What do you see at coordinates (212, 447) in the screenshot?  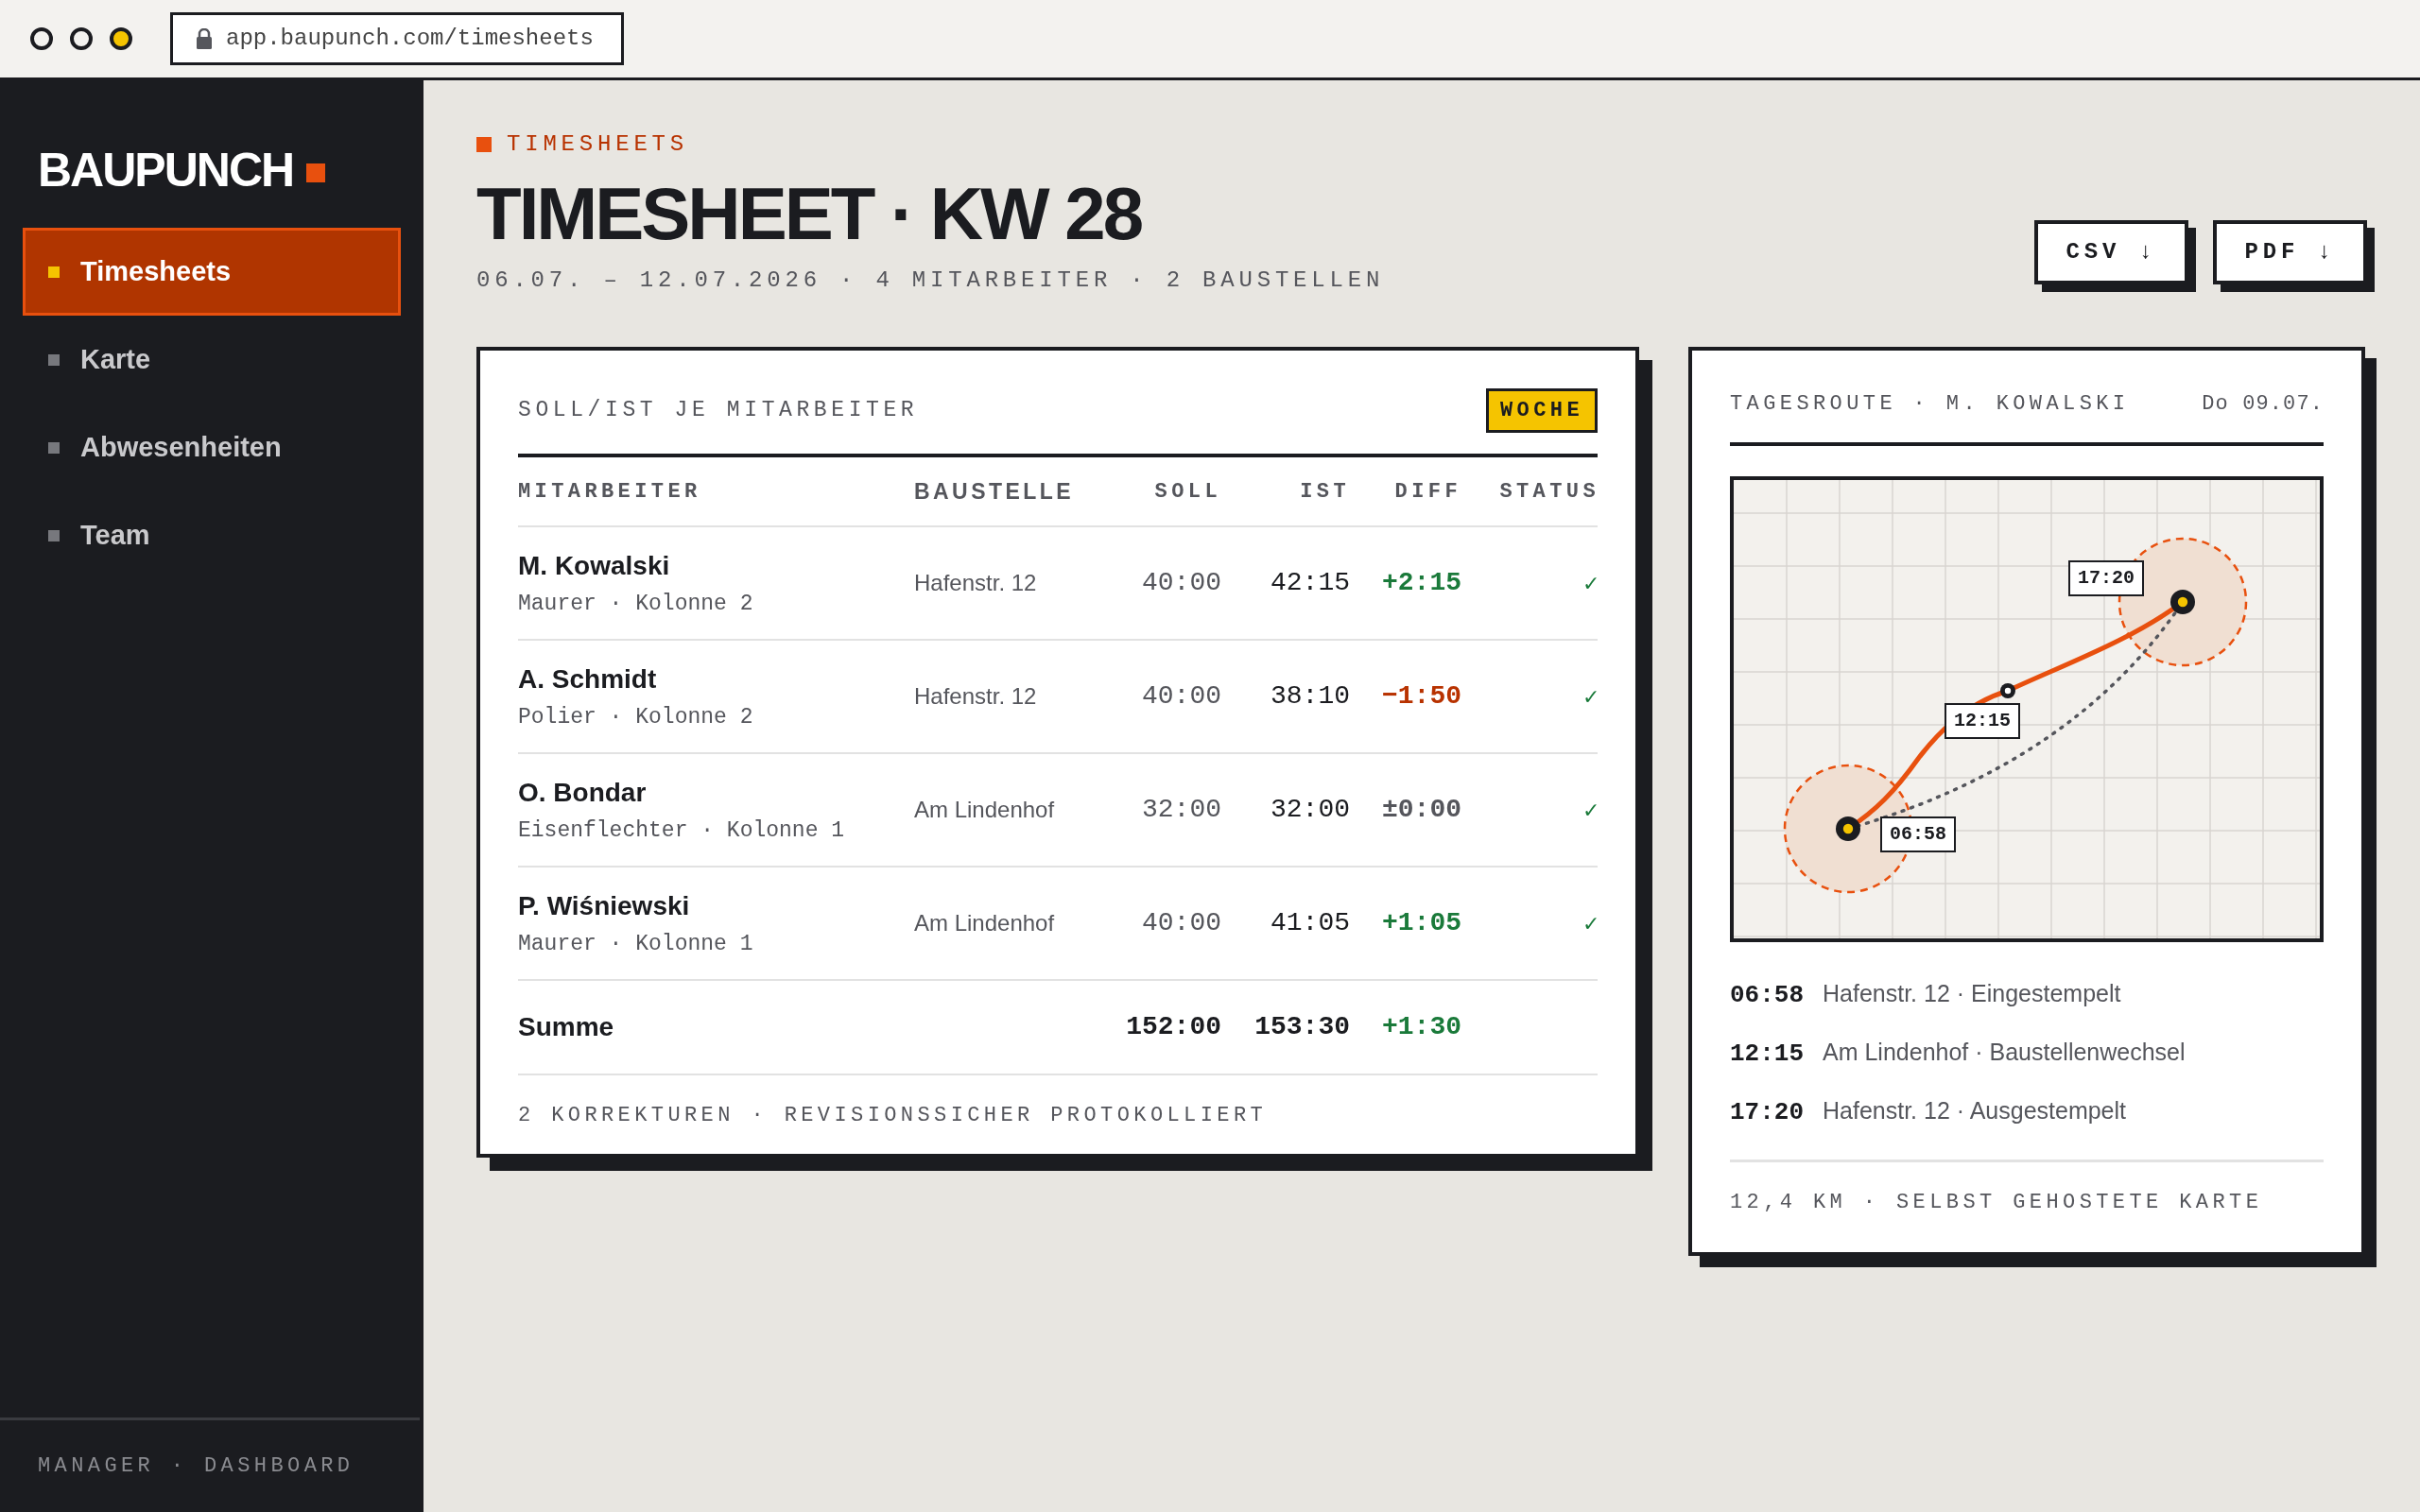 I see `nav-item: Abwesenheiten` at bounding box center [212, 447].